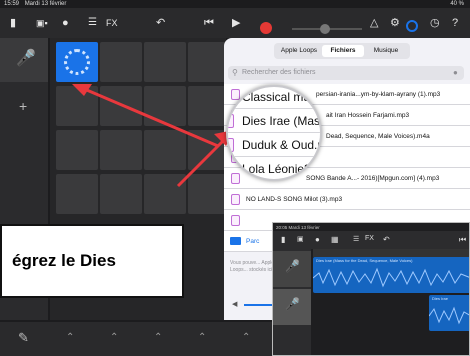 The width and height of the screenshot is (470, 356). What do you see at coordinates (274, 145) in the screenshot?
I see `magnified-file-row: Duduk & Oud.m` at bounding box center [274, 145].